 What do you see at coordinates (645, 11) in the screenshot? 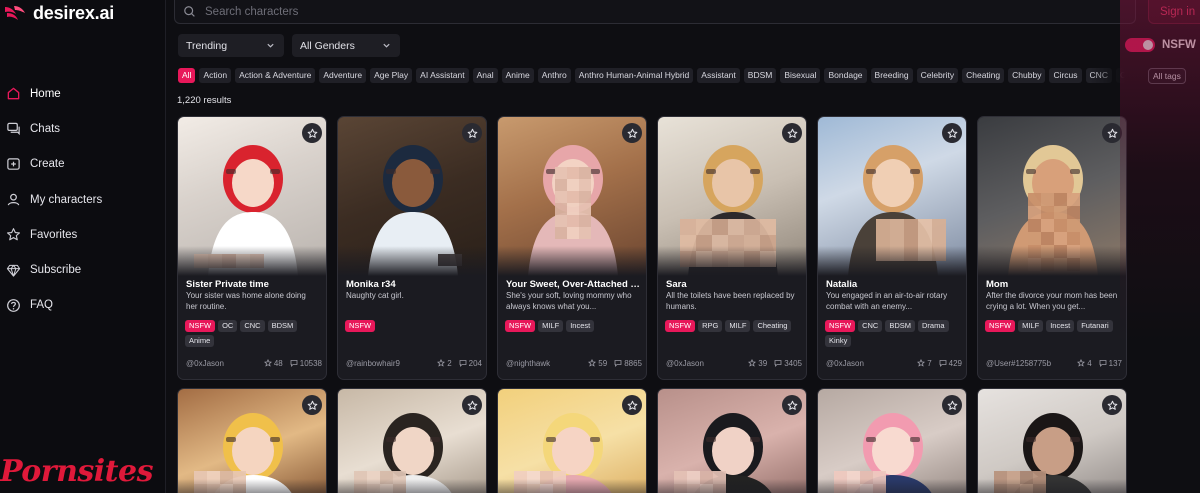
I see `search-input` at bounding box center [645, 11].